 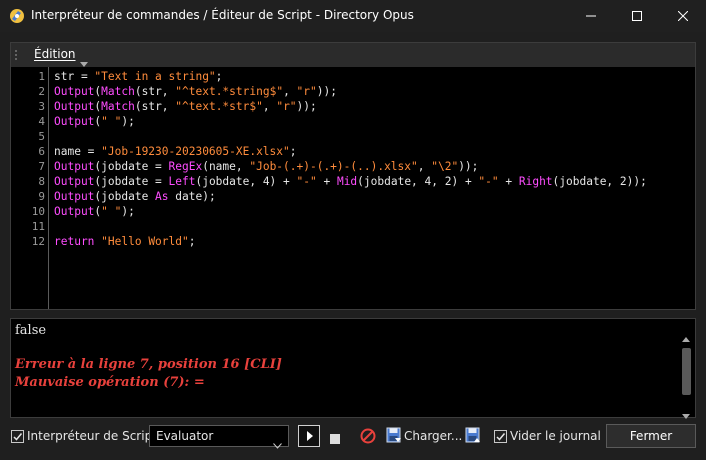 What do you see at coordinates (30, 188) in the screenshot?
I see `line-number-gutter: 1 2 3 4 5 6 7 8 9 10 11 12` at bounding box center [30, 188].